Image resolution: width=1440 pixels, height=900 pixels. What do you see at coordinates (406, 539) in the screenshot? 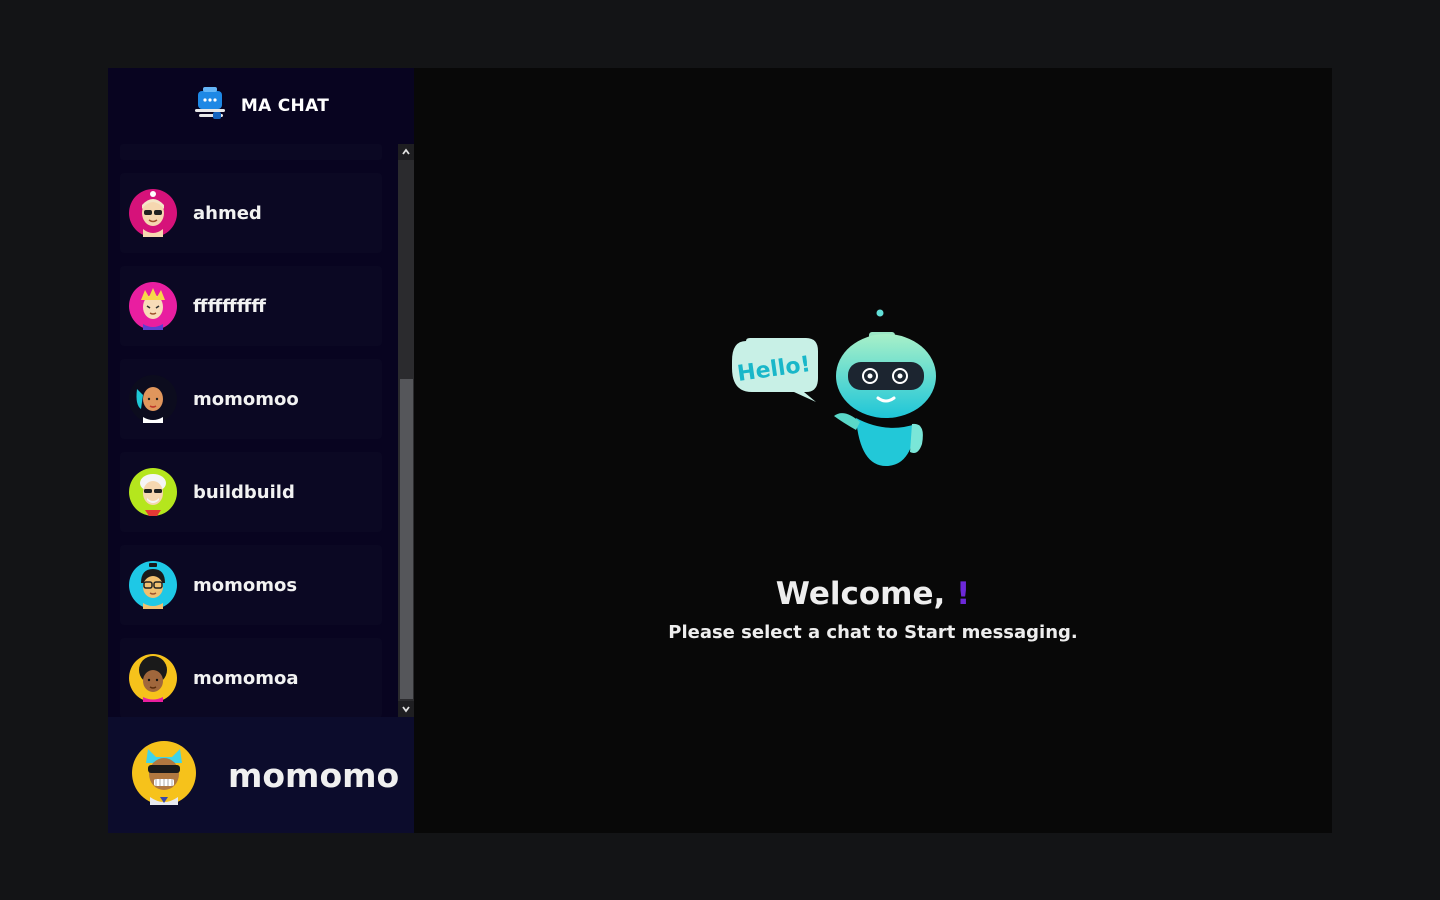
I see `scrollbar-thumb` at bounding box center [406, 539].